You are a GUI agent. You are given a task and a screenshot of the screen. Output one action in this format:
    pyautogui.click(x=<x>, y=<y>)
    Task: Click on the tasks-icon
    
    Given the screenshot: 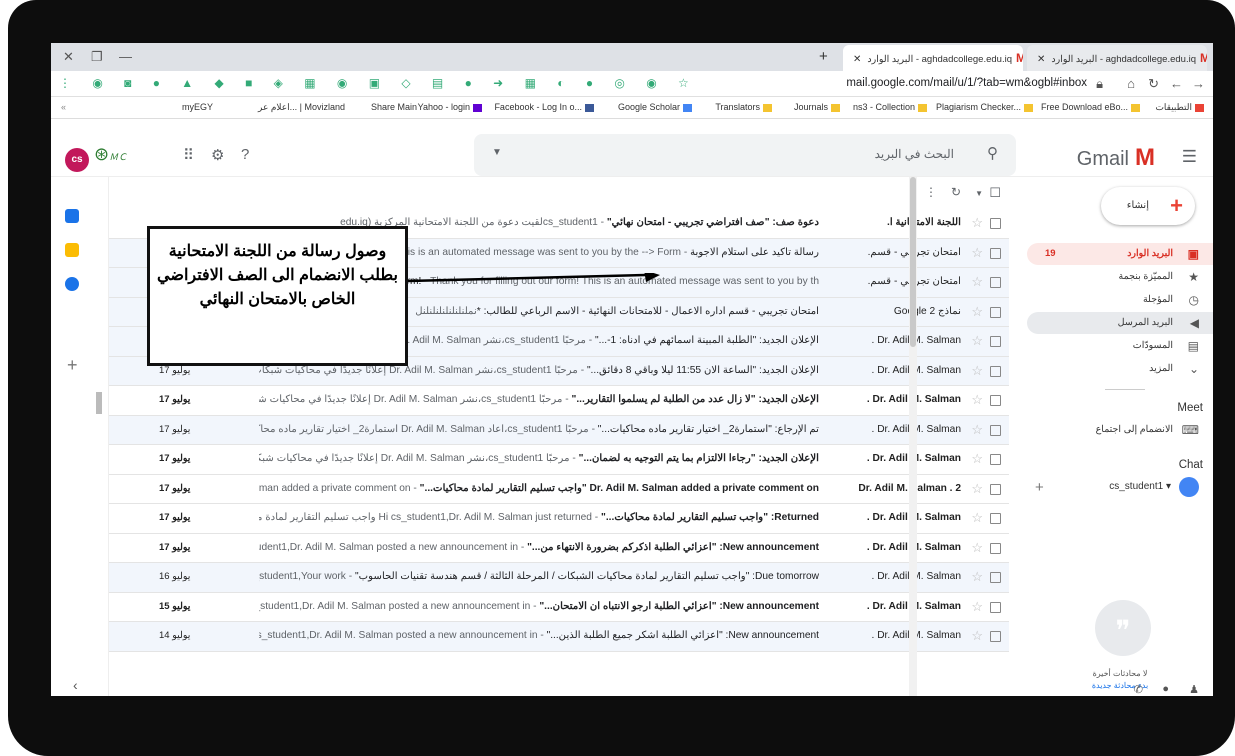 What is the action you would take?
    pyautogui.click(x=72, y=284)
    